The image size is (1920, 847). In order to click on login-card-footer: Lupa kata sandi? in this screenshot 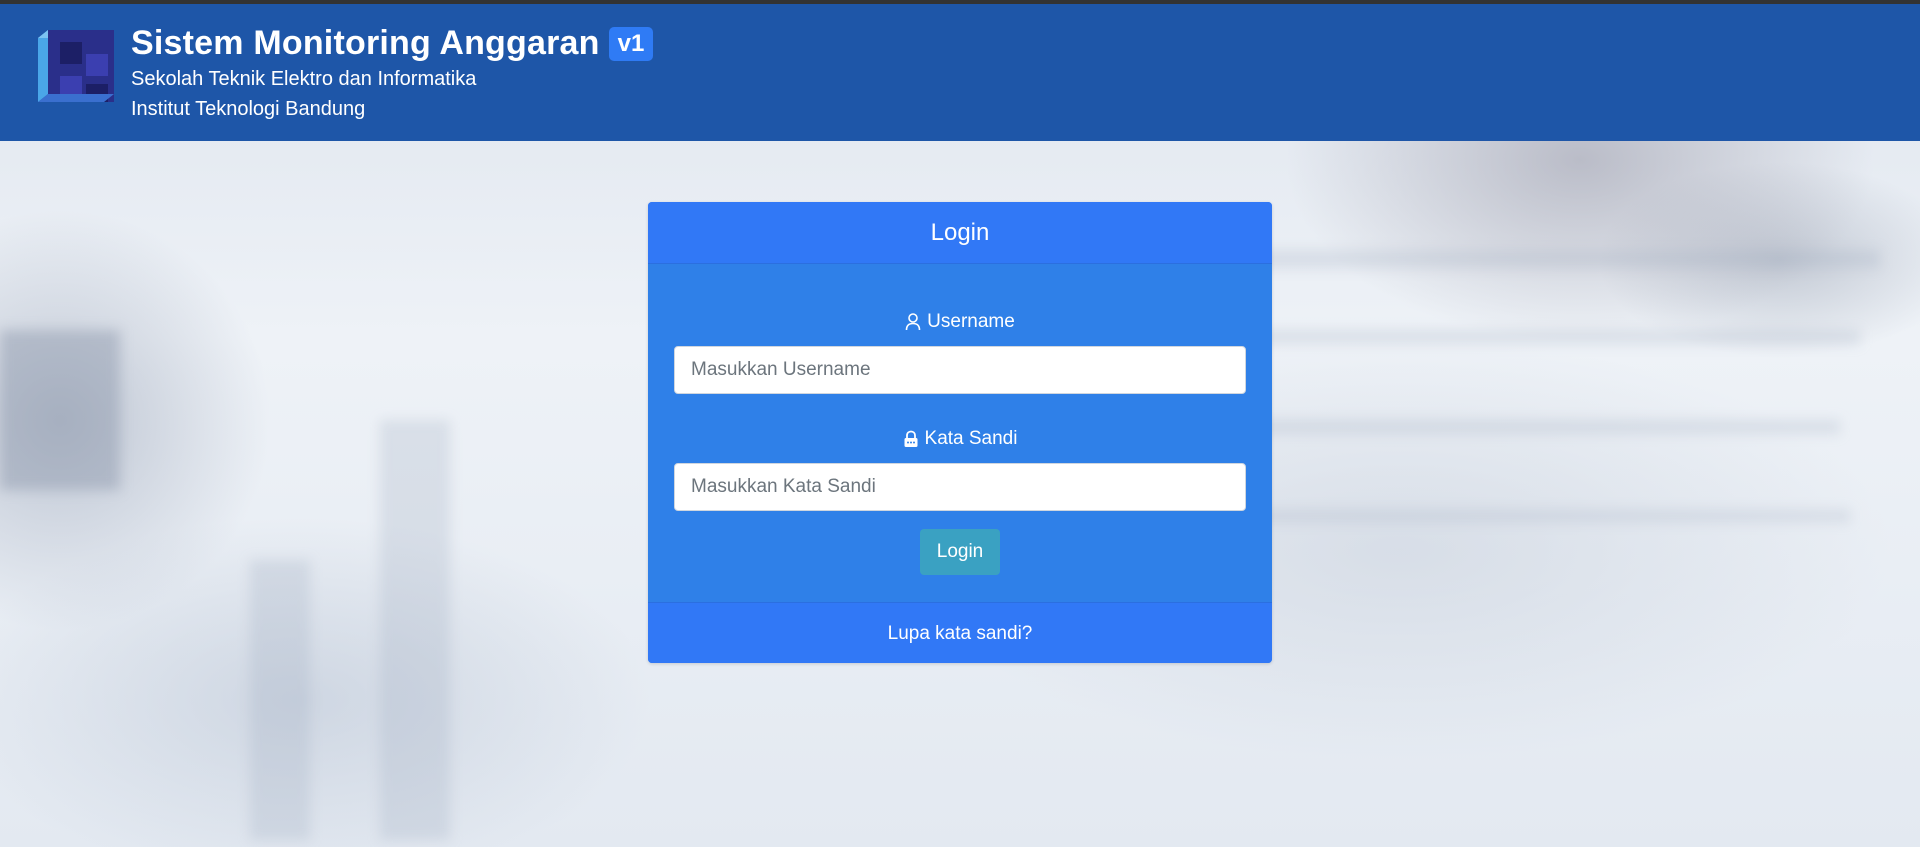, I will do `click(960, 632)`.